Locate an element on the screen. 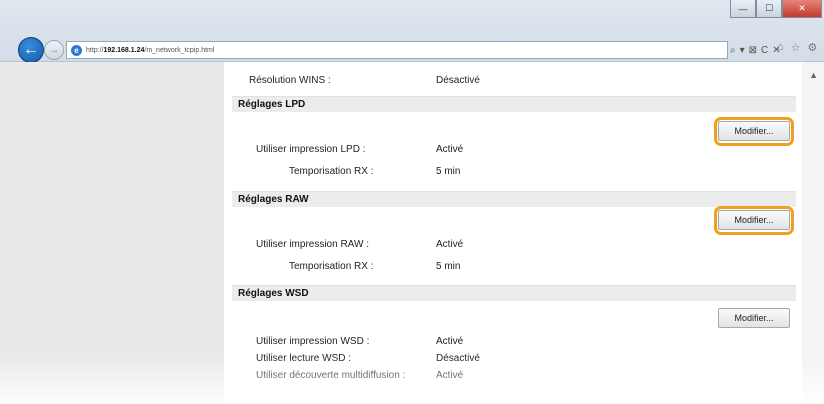  raw-section-title: Réglages RAW is located at coordinates (273, 199).